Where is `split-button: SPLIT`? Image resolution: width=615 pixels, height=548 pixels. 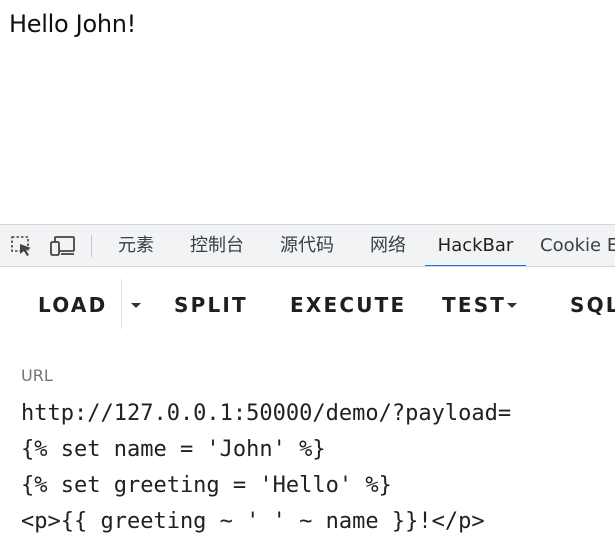 split-button: SPLIT is located at coordinates (211, 305).